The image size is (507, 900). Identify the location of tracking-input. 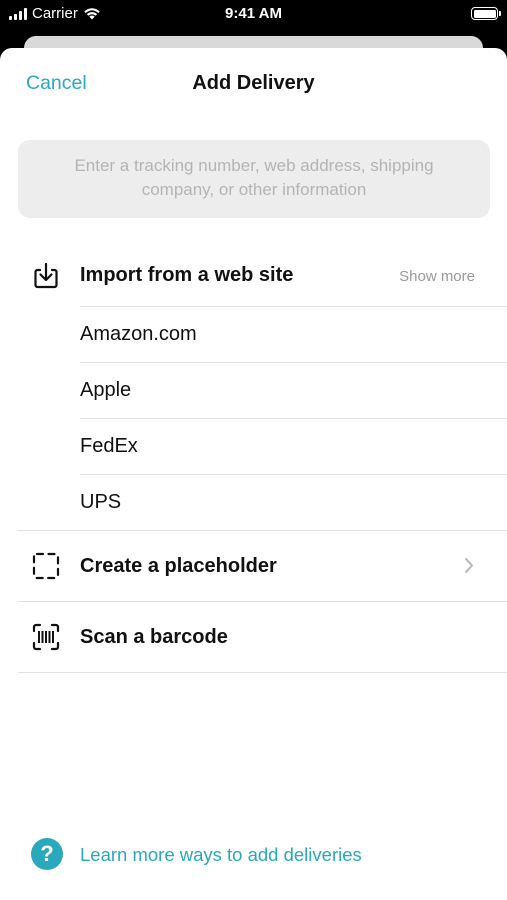
(254, 179).